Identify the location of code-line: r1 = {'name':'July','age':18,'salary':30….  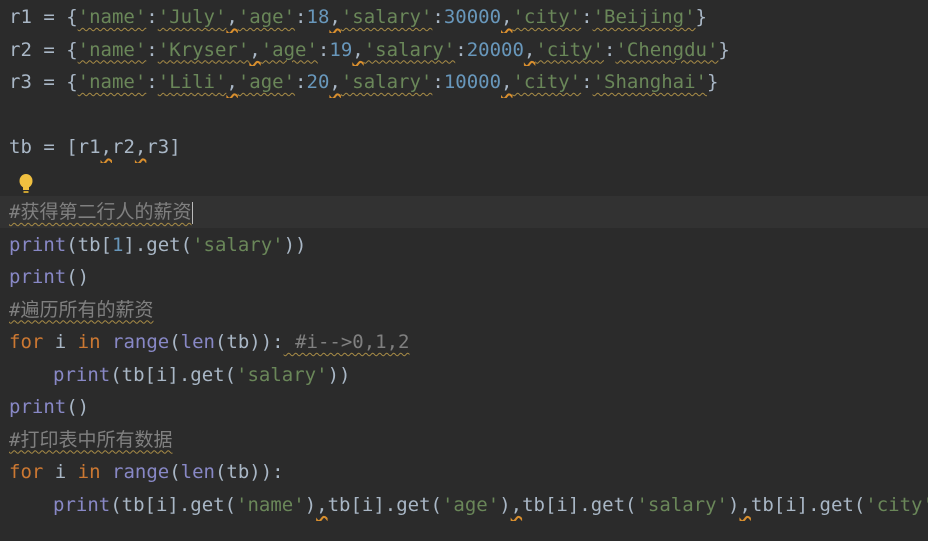
(464, 17).